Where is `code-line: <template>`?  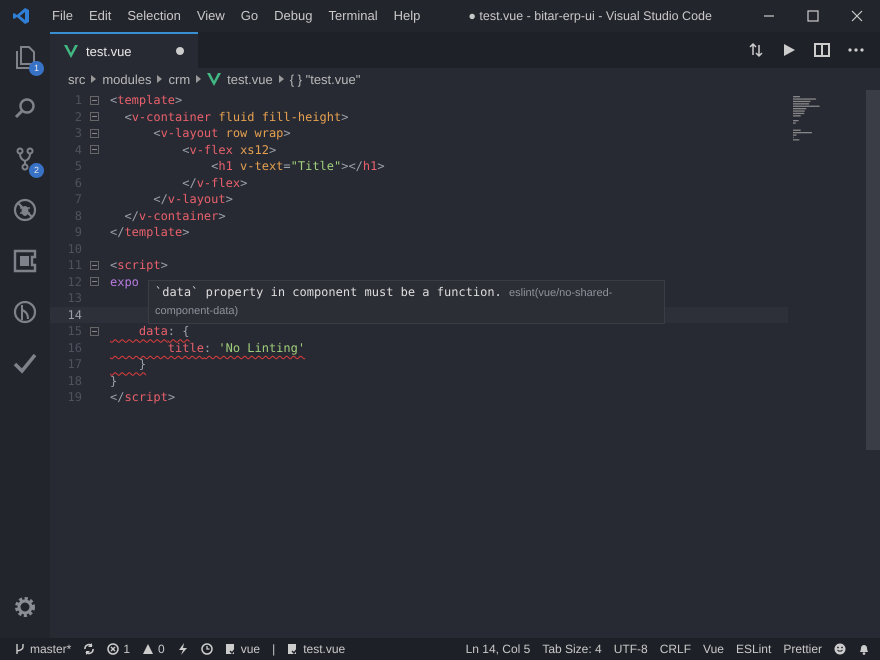 code-line: <template> is located at coordinates (146, 100).